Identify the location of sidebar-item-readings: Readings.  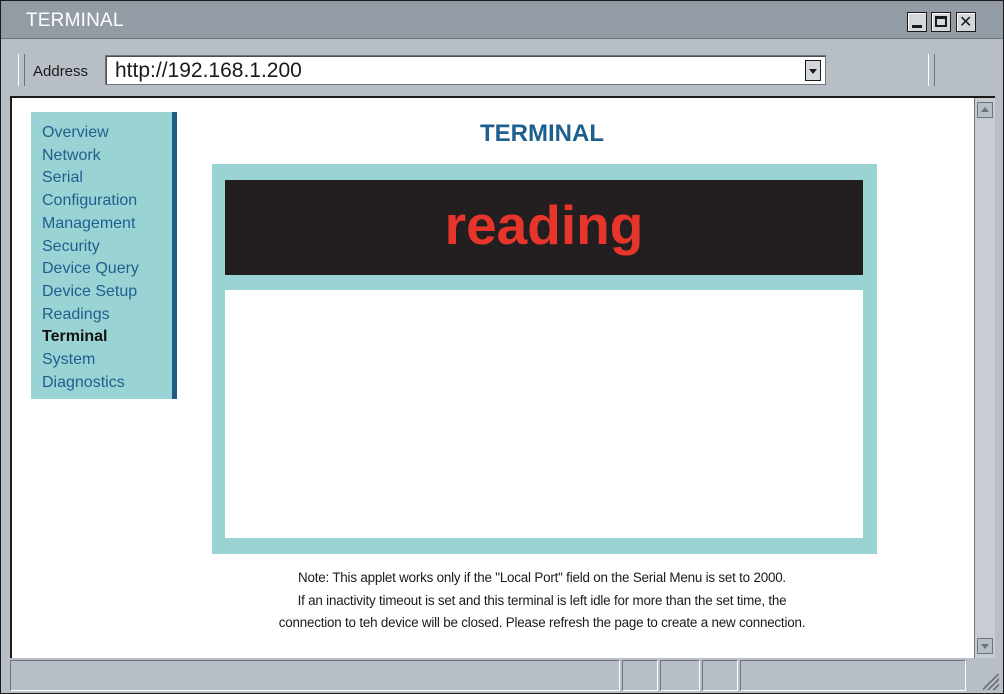
(107, 315).